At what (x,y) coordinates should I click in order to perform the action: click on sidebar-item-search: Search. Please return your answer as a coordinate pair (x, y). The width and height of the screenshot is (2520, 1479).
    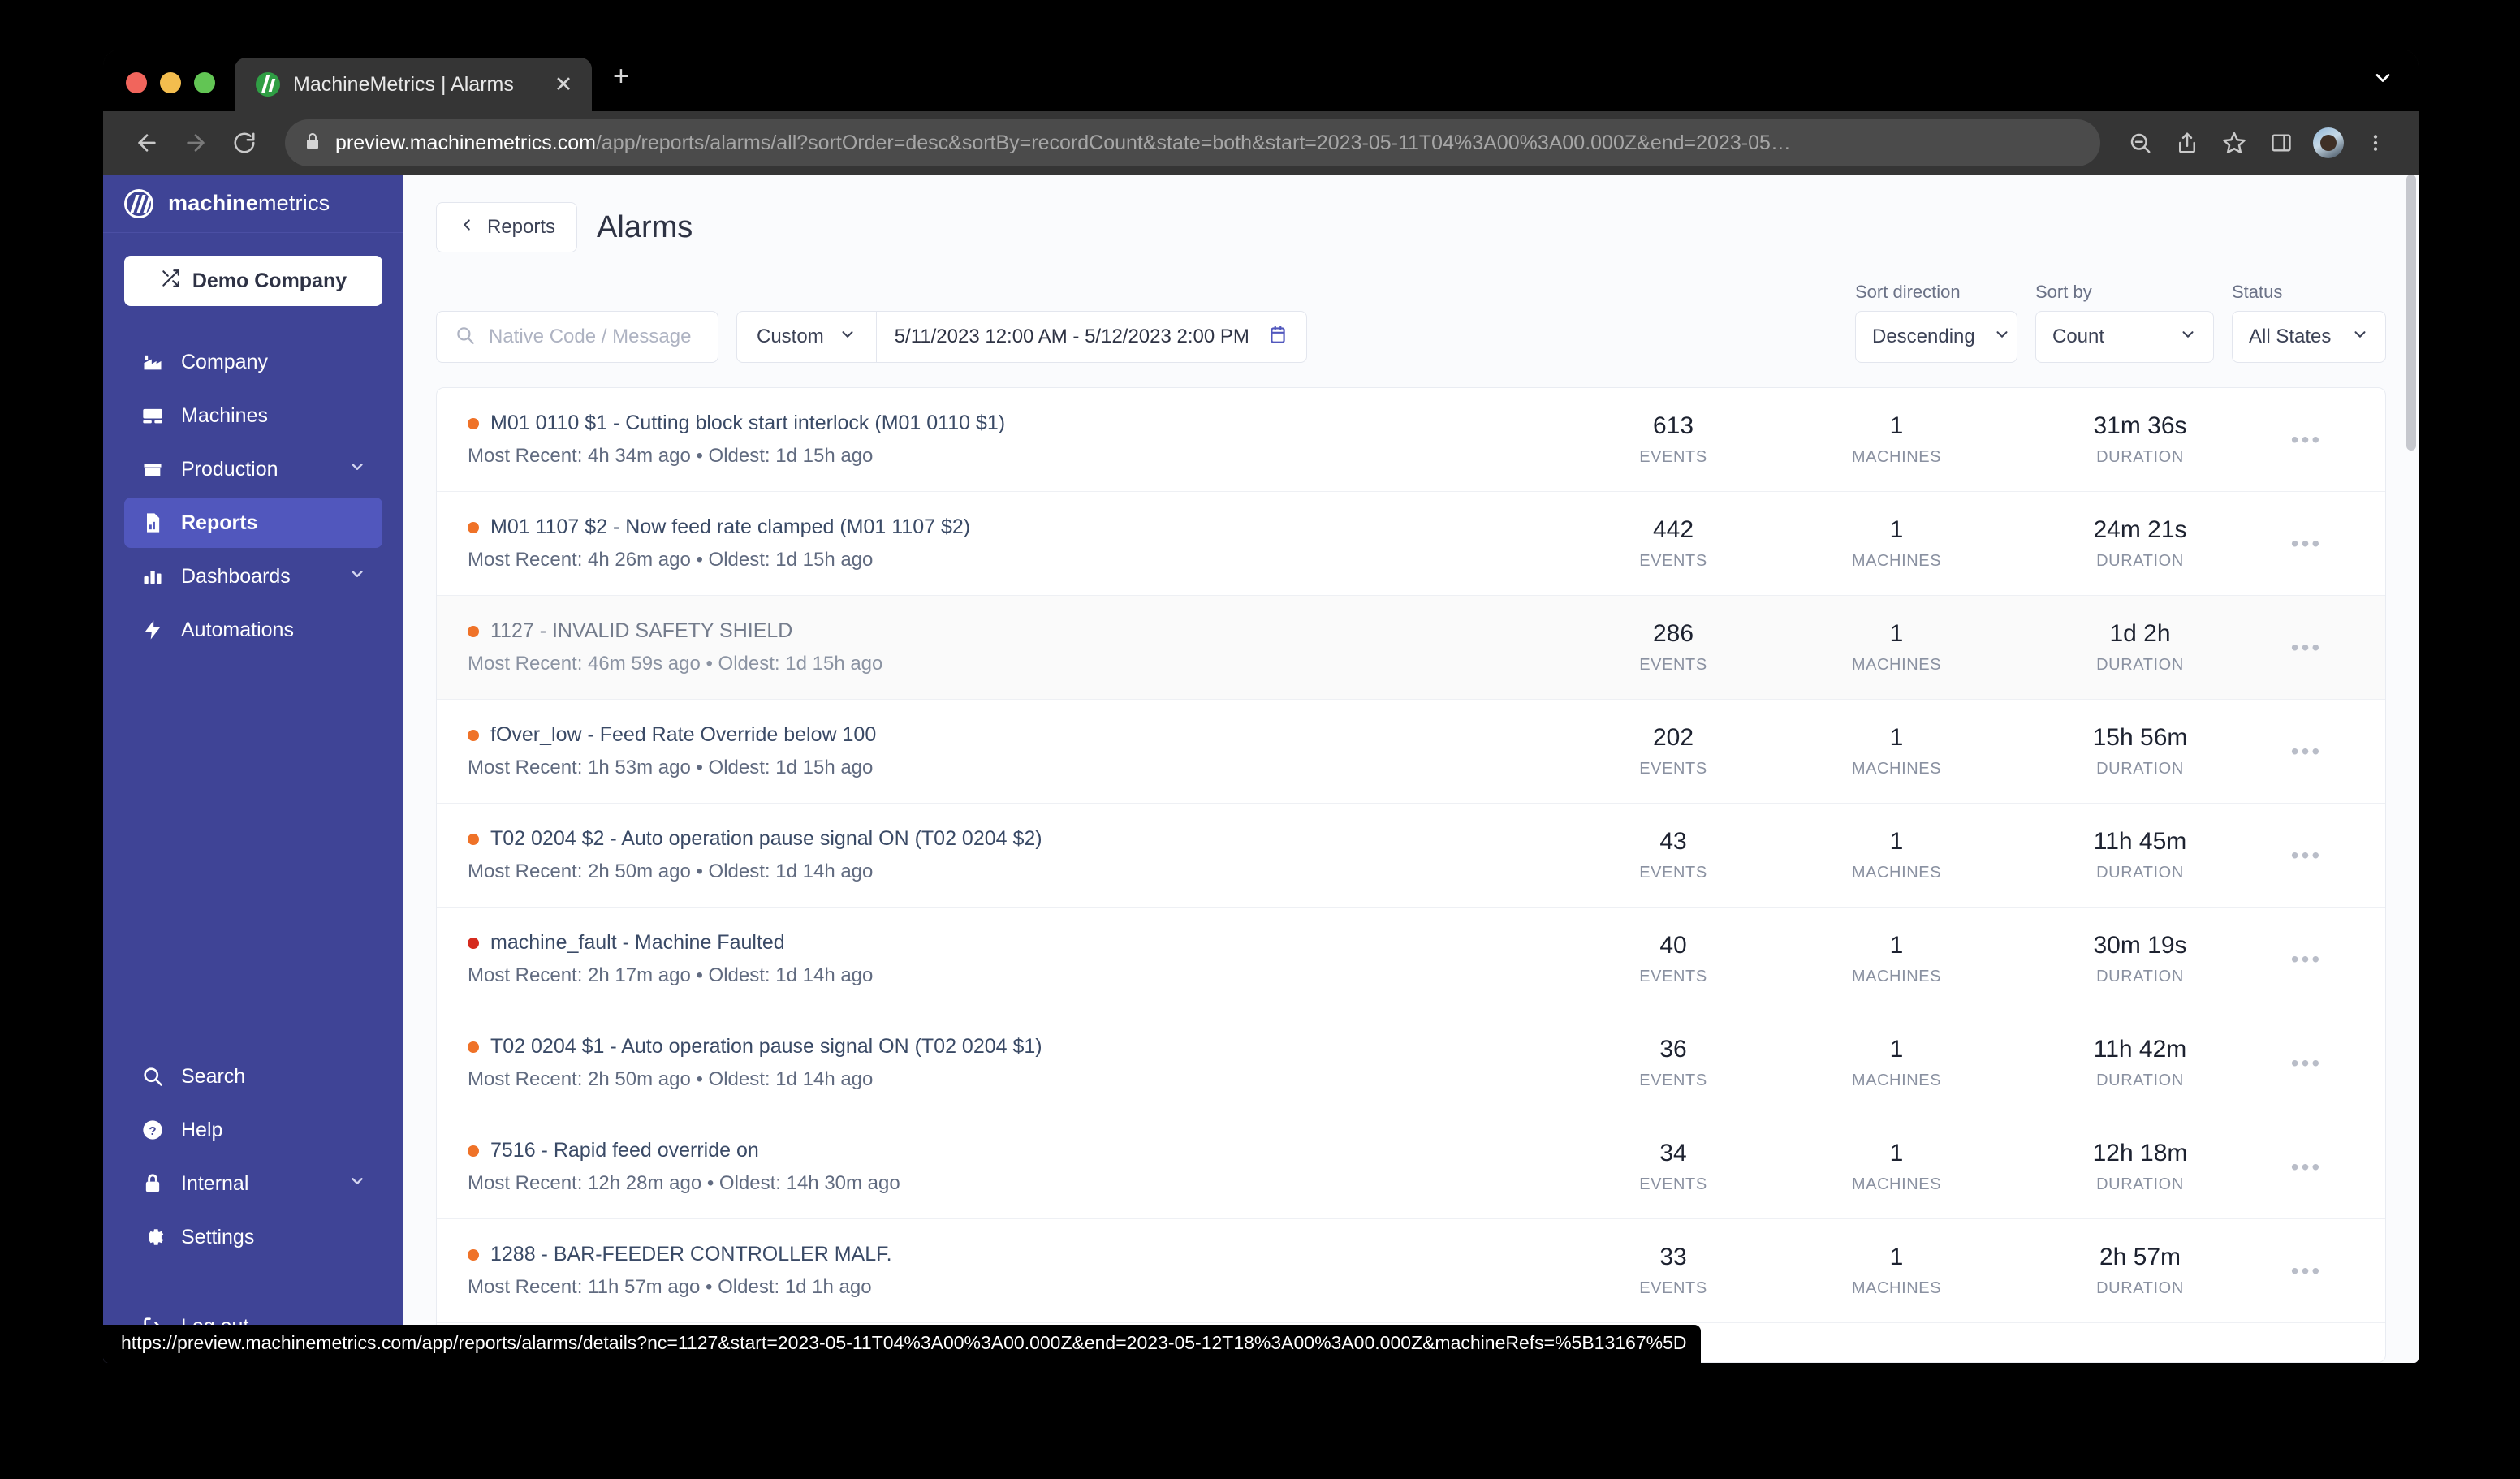
    Looking at the image, I should click on (253, 1076).